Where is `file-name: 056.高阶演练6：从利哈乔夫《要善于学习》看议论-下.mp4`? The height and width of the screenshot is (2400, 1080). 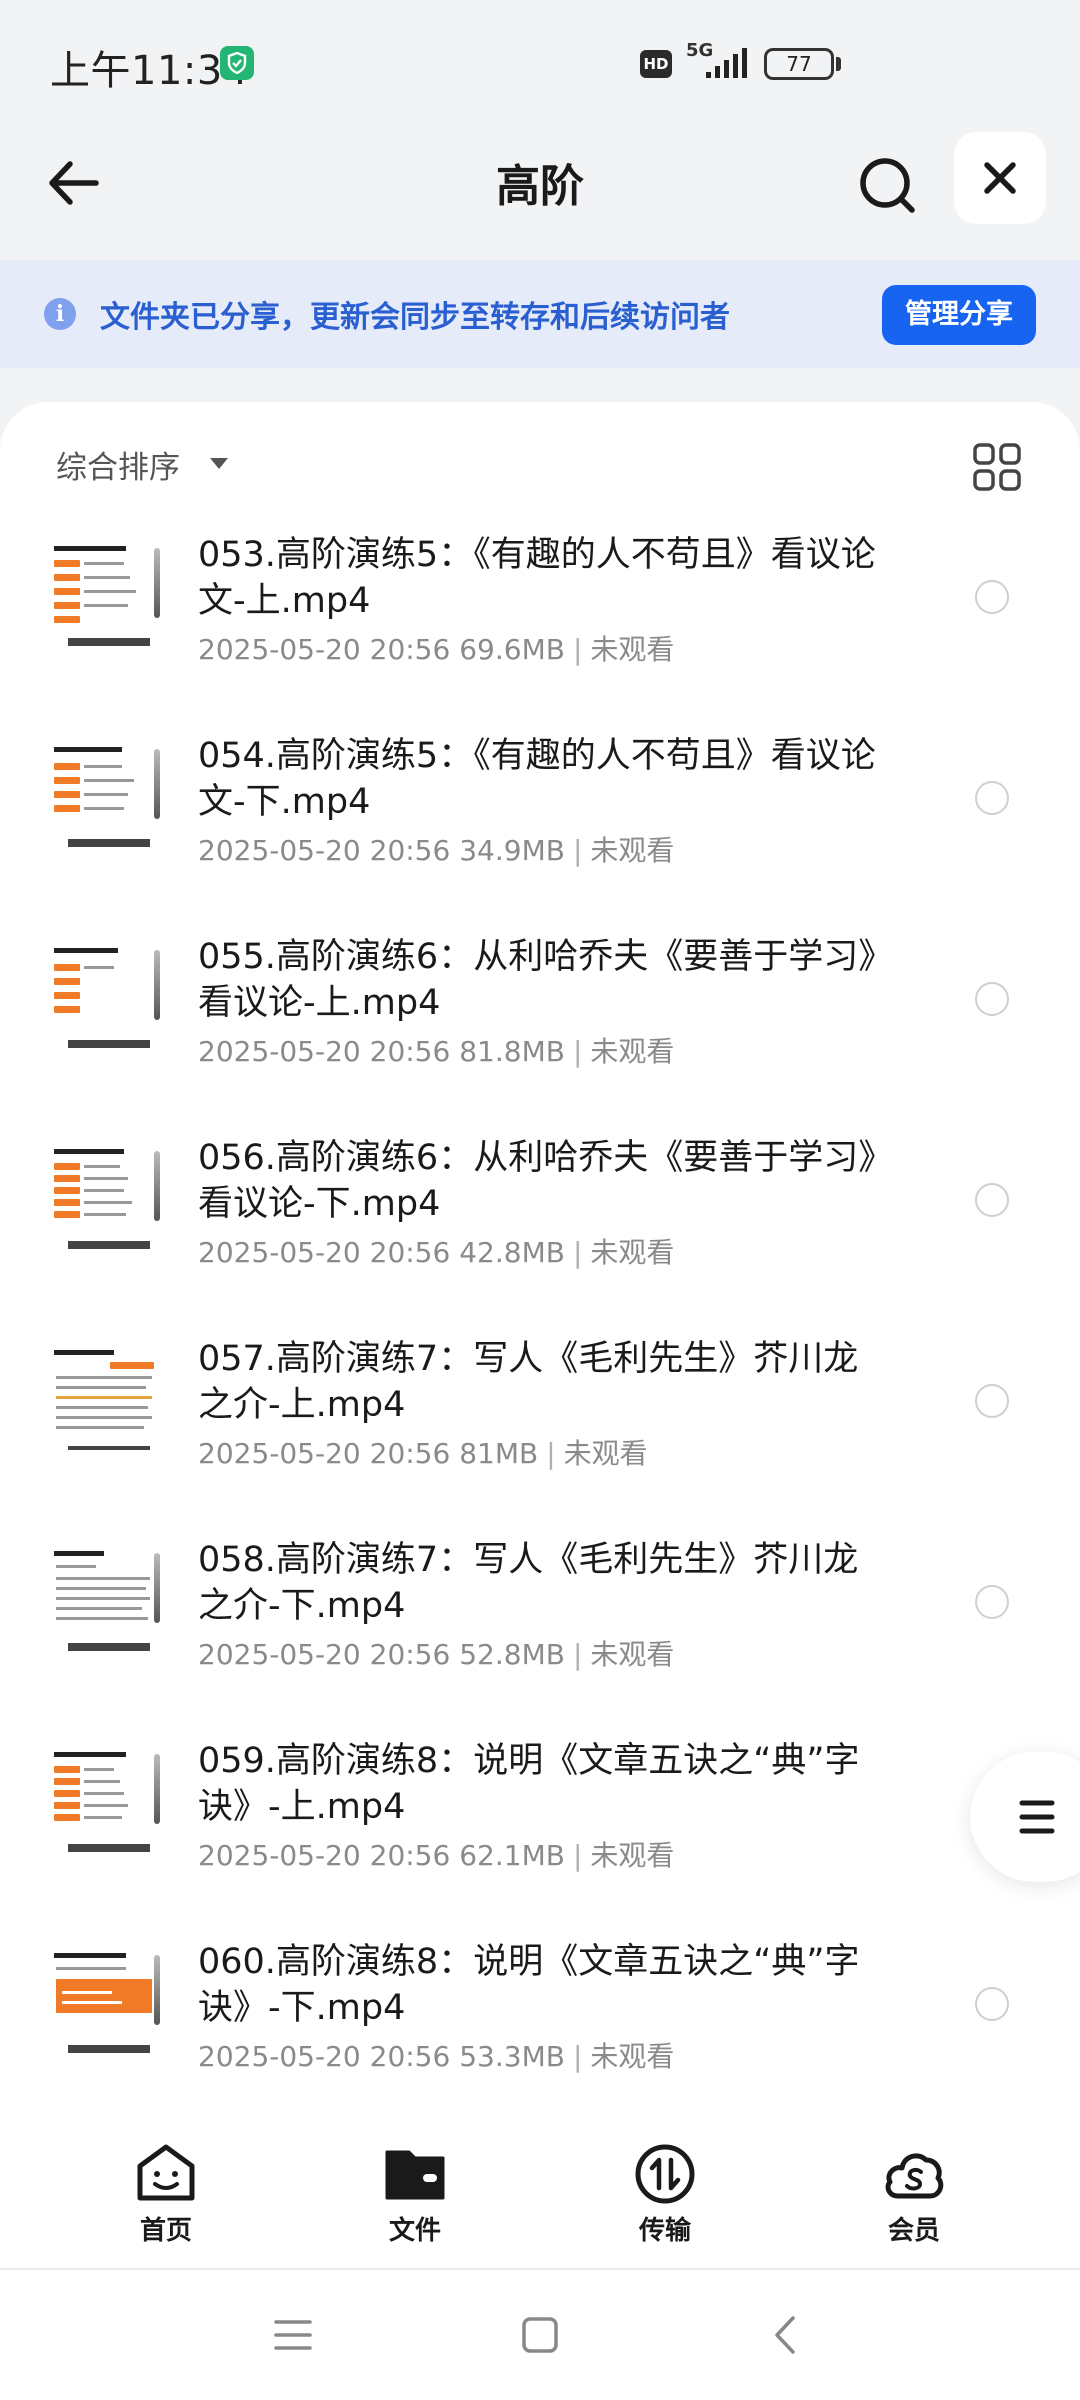 file-name: 056.高阶演练6：从利哈乔夫《要善于学习》看议论-下.mp4 is located at coordinates (537, 1181).